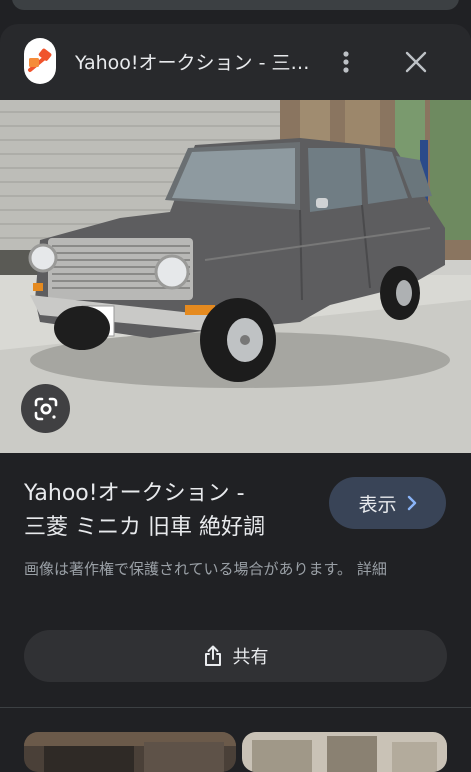 The height and width of the screenshot is (772, 471). Describe the element at coordinates (169, 511) in the screenshot. I see `result-title: Yahoo!オークション - 三菱 ミニカ 旧車 絶好調` at that location.